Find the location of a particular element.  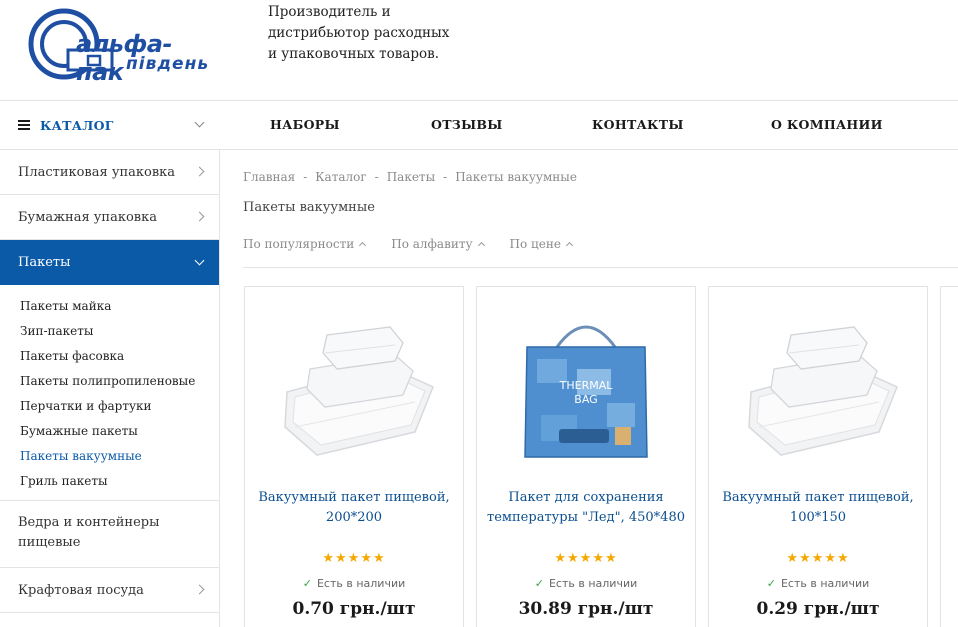

product-price: 30.89 грн./шт is located at coordinates (586, 609).